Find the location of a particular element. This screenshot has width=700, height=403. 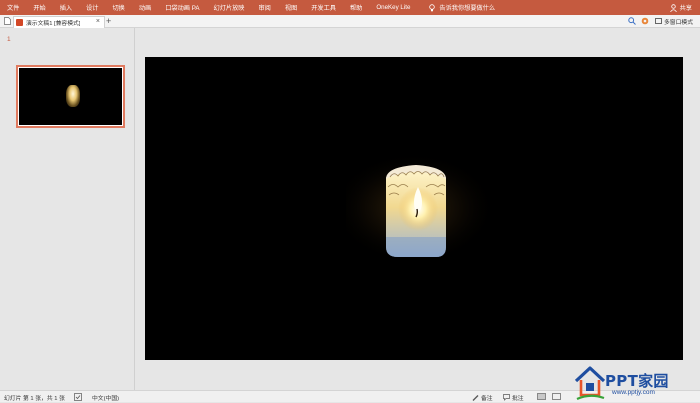

menu-help: 帮助 is located at coordinates (356, 7).